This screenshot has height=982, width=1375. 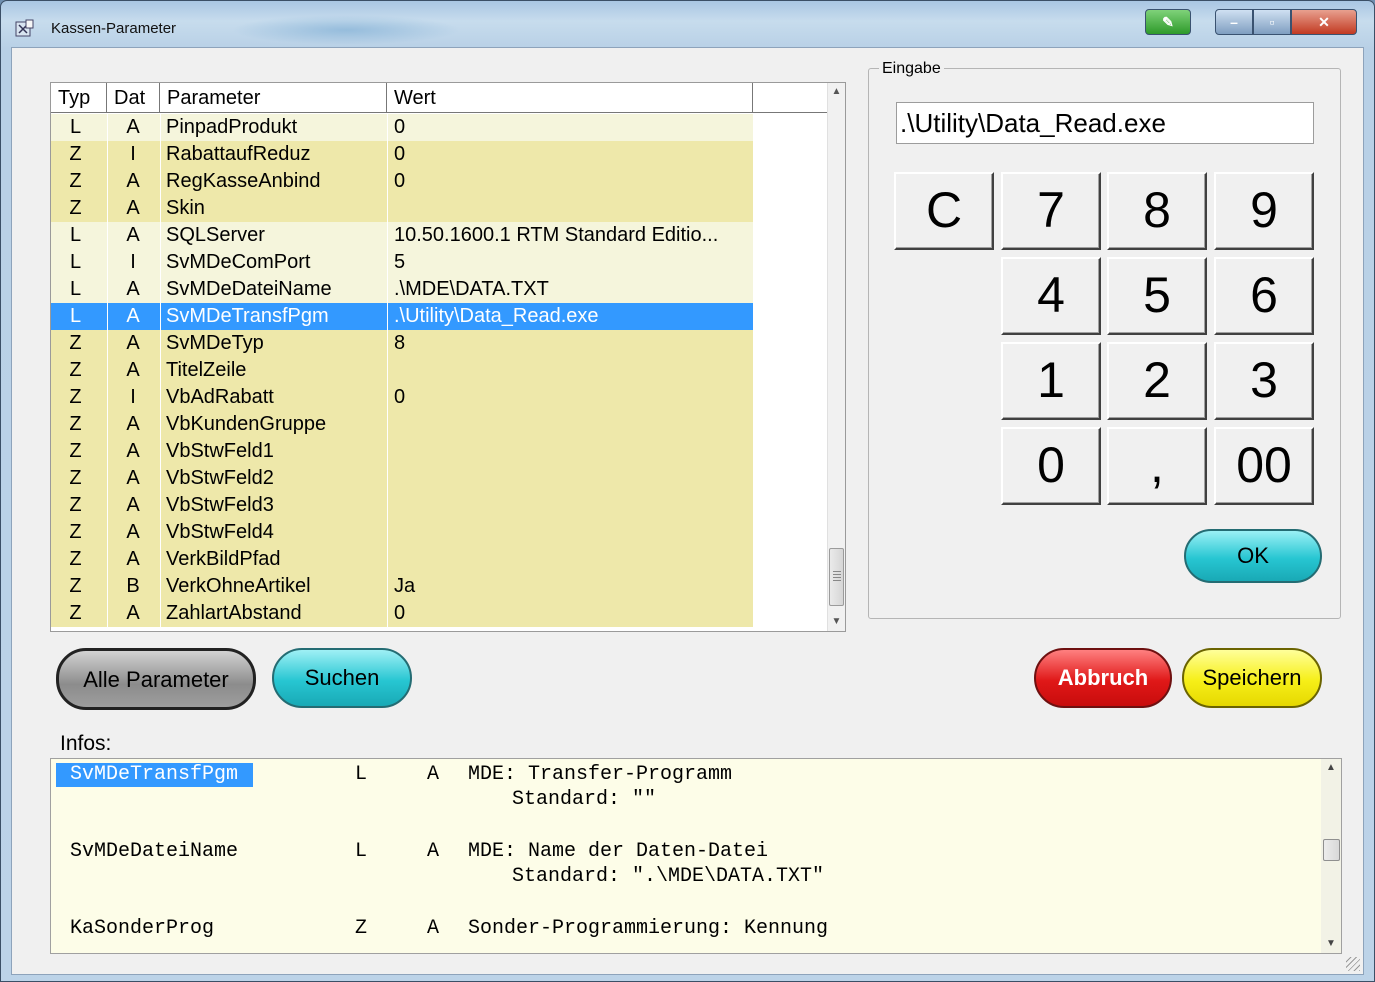 I want to click on eingabe-input: .\Utility\Data_Read.exe, so click(x=1105, y=123).